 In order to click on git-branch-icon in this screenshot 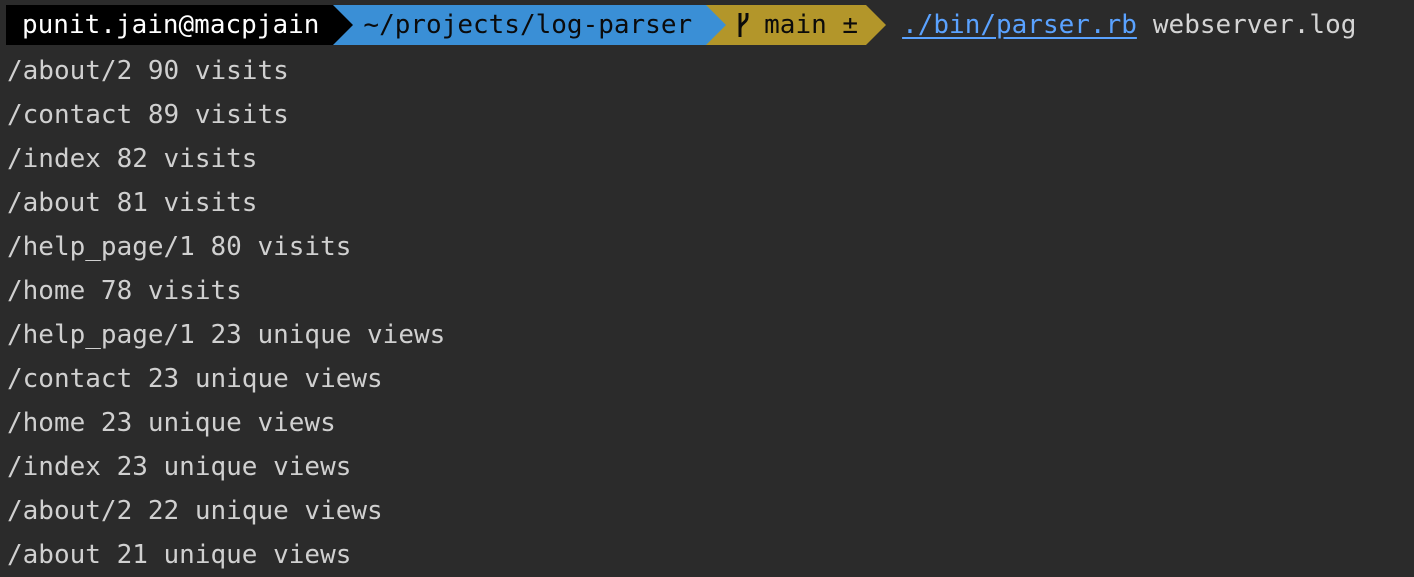, I will do `click(743, 25)`.